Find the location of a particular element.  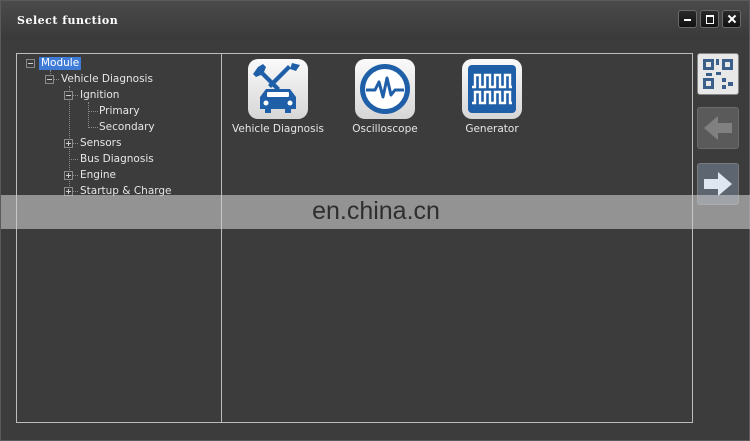

qr-code-icon is located at coordinates (718, 74).